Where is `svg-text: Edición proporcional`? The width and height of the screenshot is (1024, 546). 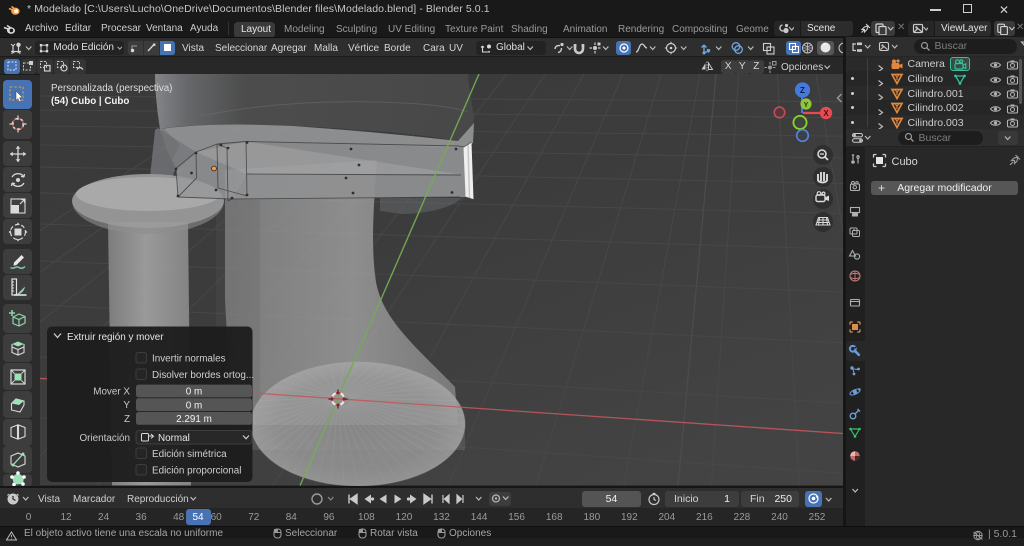 svg-text: Edición proporcional is located at coordinates (196, 471).